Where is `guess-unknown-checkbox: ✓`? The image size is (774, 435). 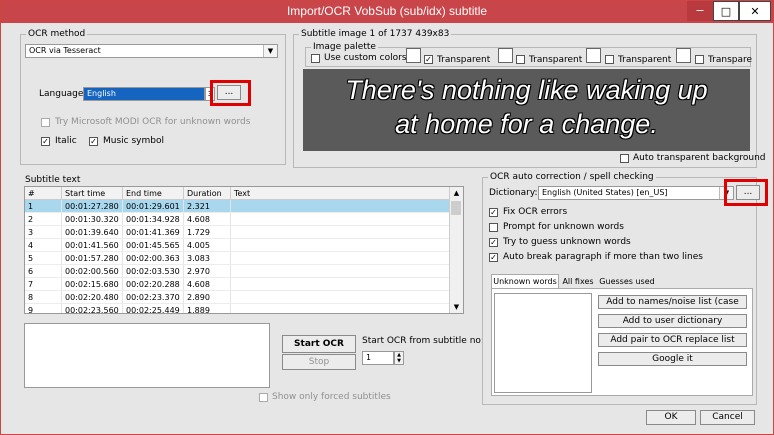
guess-unknown-checkbox: ✓ is located at coordinates (493, 242).